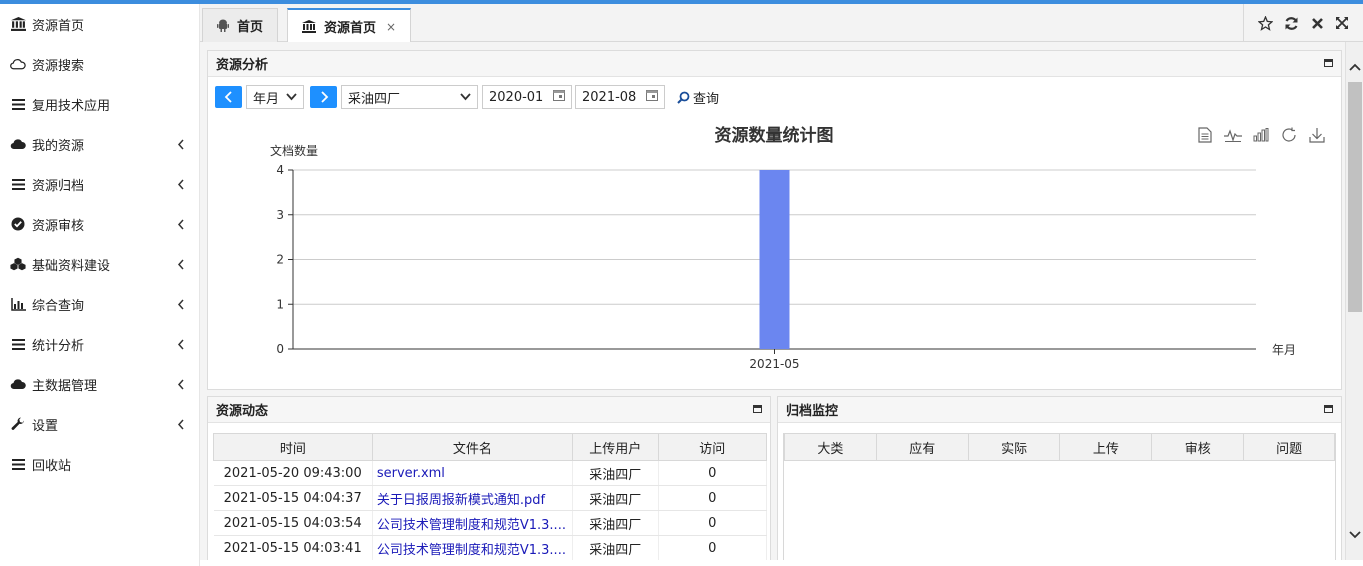  What do you see at coordinates (1106, 447) in the screenshot?
I see `col-uploaded: 上传` at bounding box center [1106, 447].